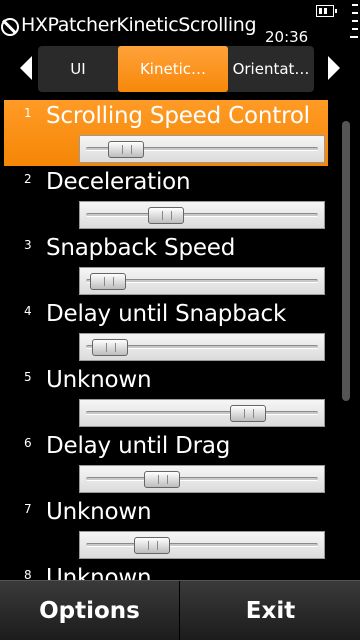 The height and width of the screenshot is (640, 360). What do you see at coordinates (287, 37) in the screenshot?
I see `clock: 20:36` at bounding box center [287, 37].